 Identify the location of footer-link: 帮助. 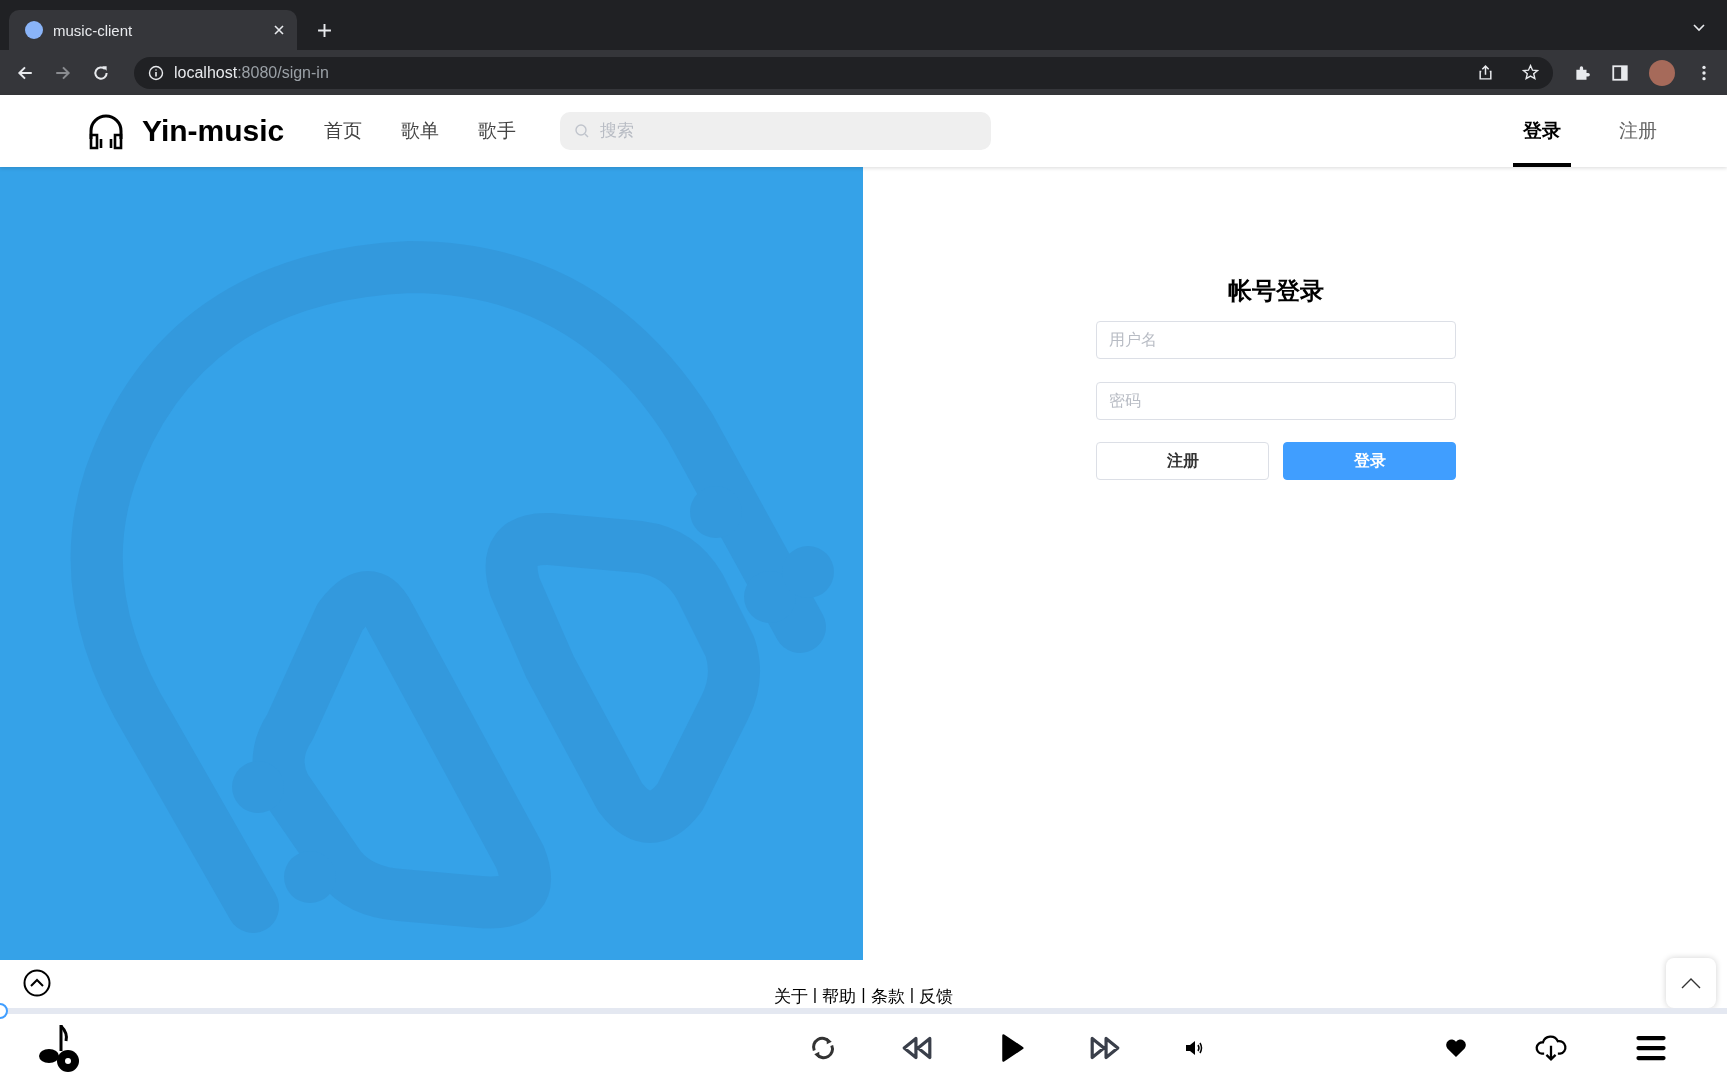
(839, 996).